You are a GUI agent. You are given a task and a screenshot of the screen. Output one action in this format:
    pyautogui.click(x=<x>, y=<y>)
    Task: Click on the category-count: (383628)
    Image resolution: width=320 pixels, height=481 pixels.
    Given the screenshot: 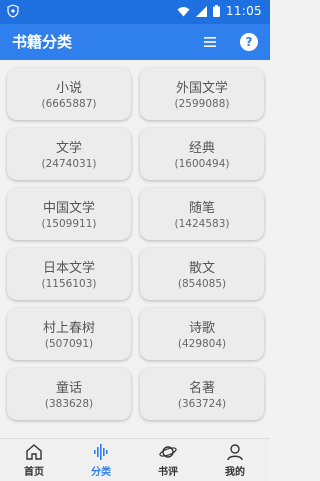 What is the action you would take?
    pyautogui.click(x=69, y=404)
    